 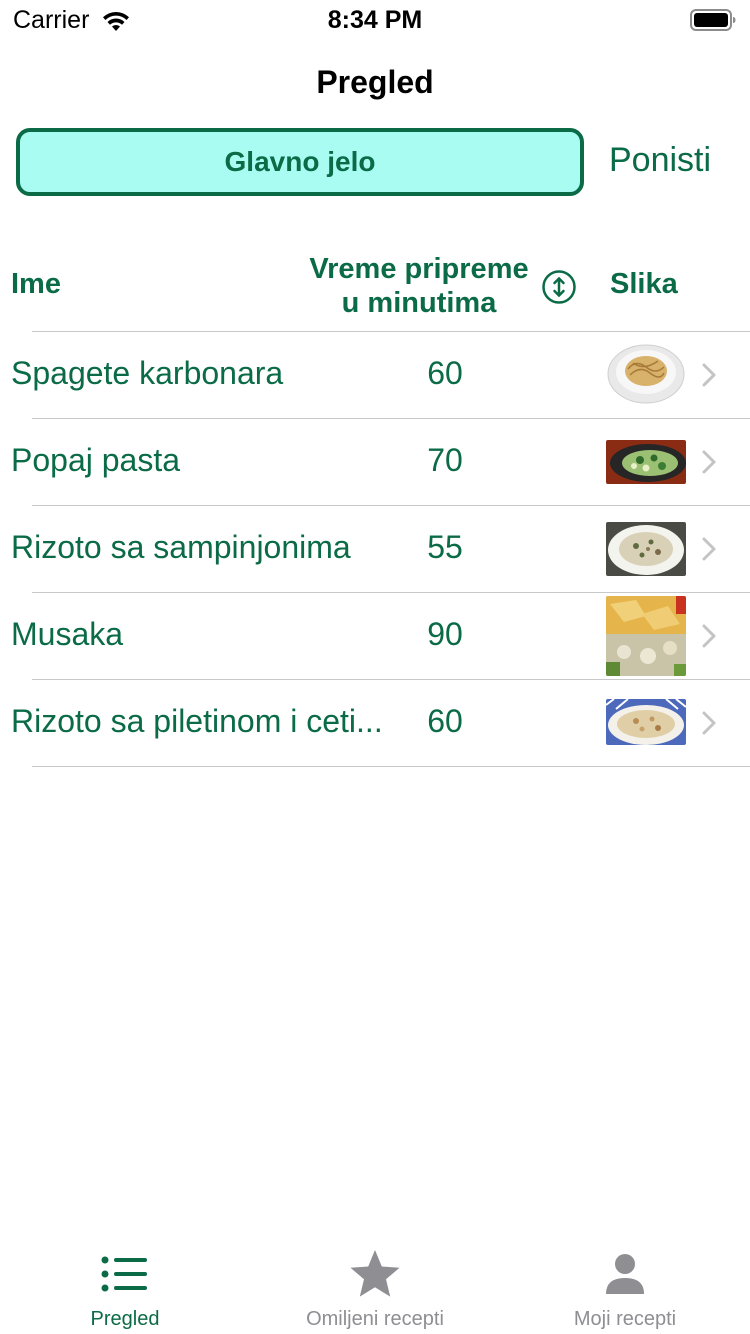 What do you see at coordinates (125, 1319) in the screenshot?
I see `tab-label: Pregled` at bounding box center [125, 1319].